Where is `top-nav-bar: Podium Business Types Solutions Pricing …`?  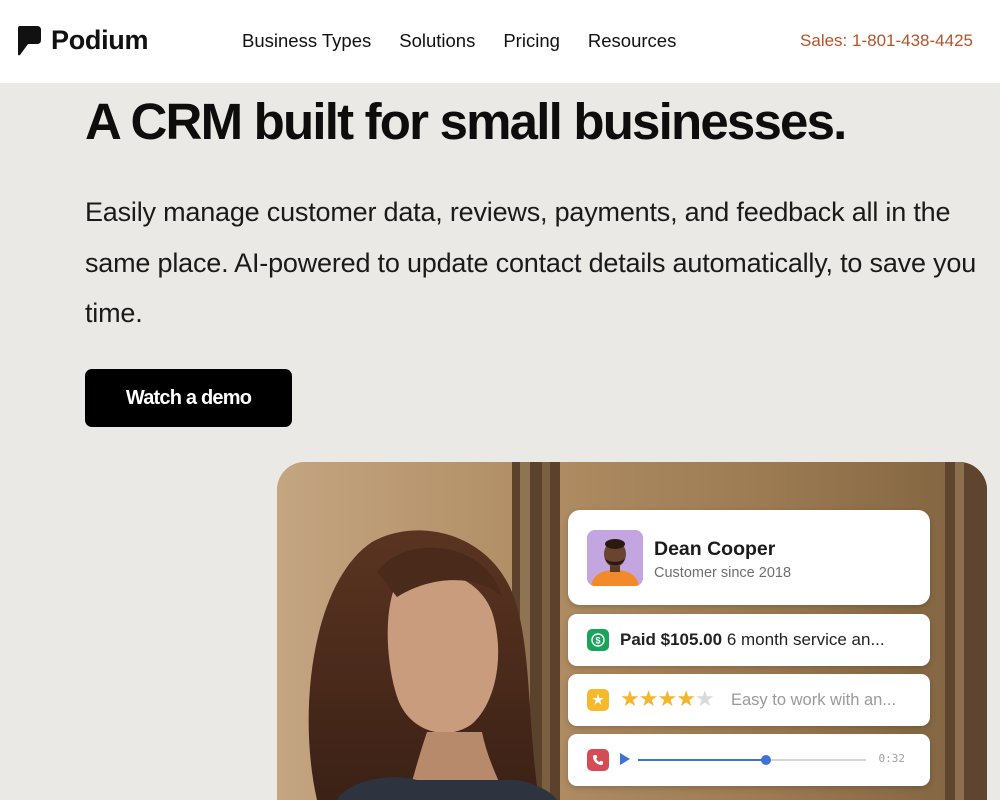 top-nav-bar: Podium Business Types Solutions Pricing … is located at coordinates (500, 41).